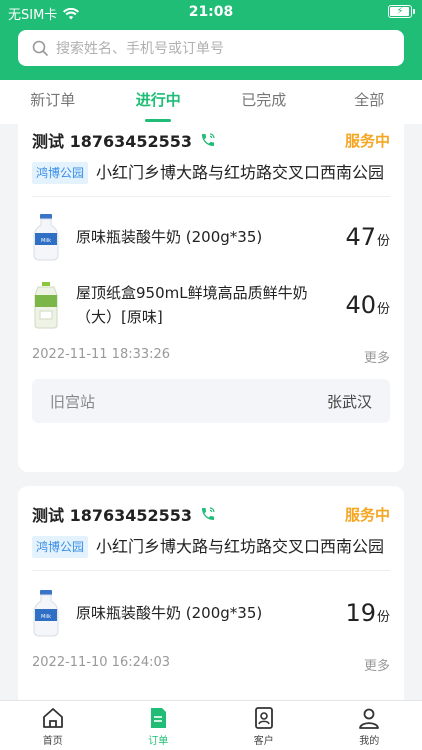  I want to click on order-tabs: 新订单 进行中 已完成 全部, so click(211, 102).